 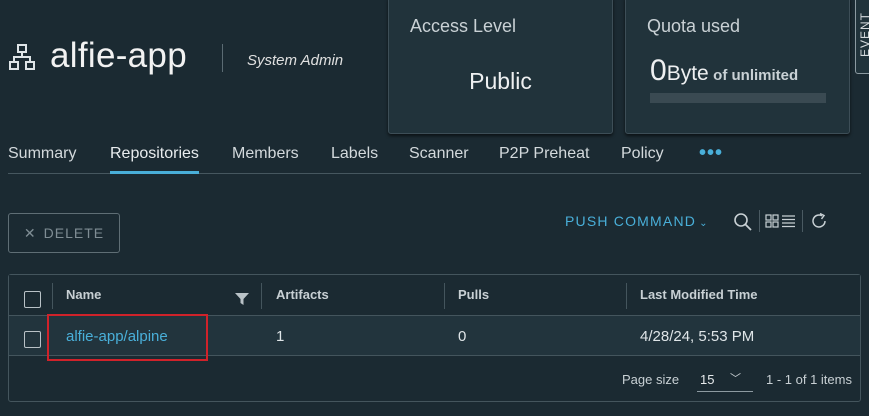 What do you see at coordinates (439, 159) in the screenshot?
I see `tab-scanner: Scanner` at bounding box center [439, 159].